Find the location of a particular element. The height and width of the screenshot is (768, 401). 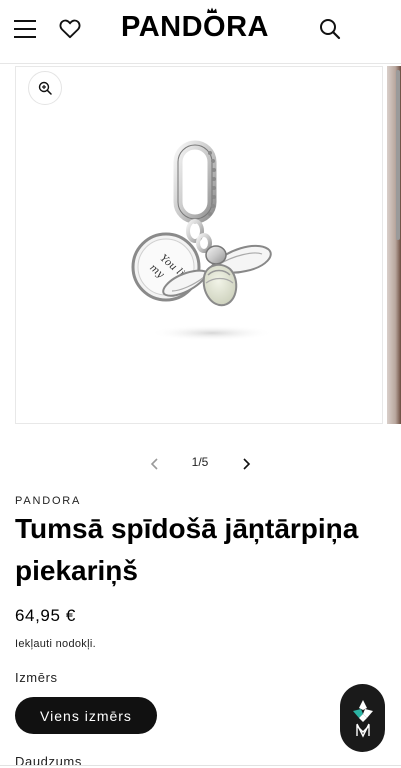

pager-count: 1/5 is located at coordinates (200, 462).